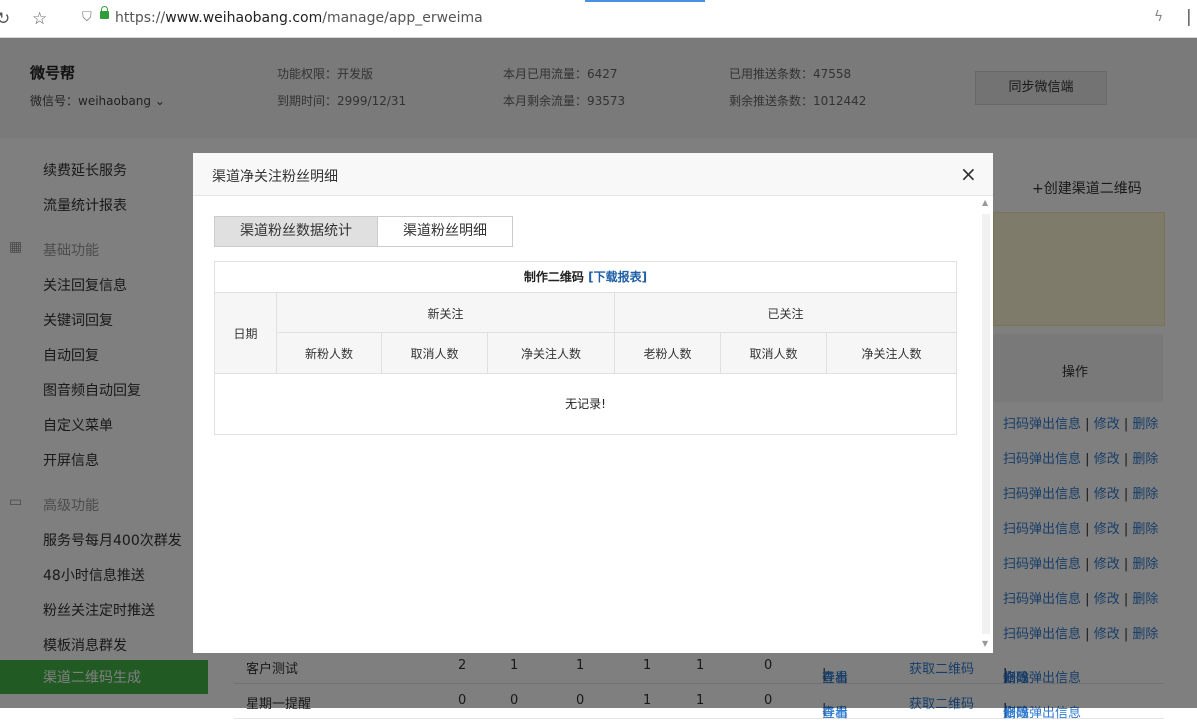 The image size is (1197, 721). What do you see at coordinates (87, 17) in the screenshot?
I see `shield-icon: ⛉` at bounding box center [87, 17].